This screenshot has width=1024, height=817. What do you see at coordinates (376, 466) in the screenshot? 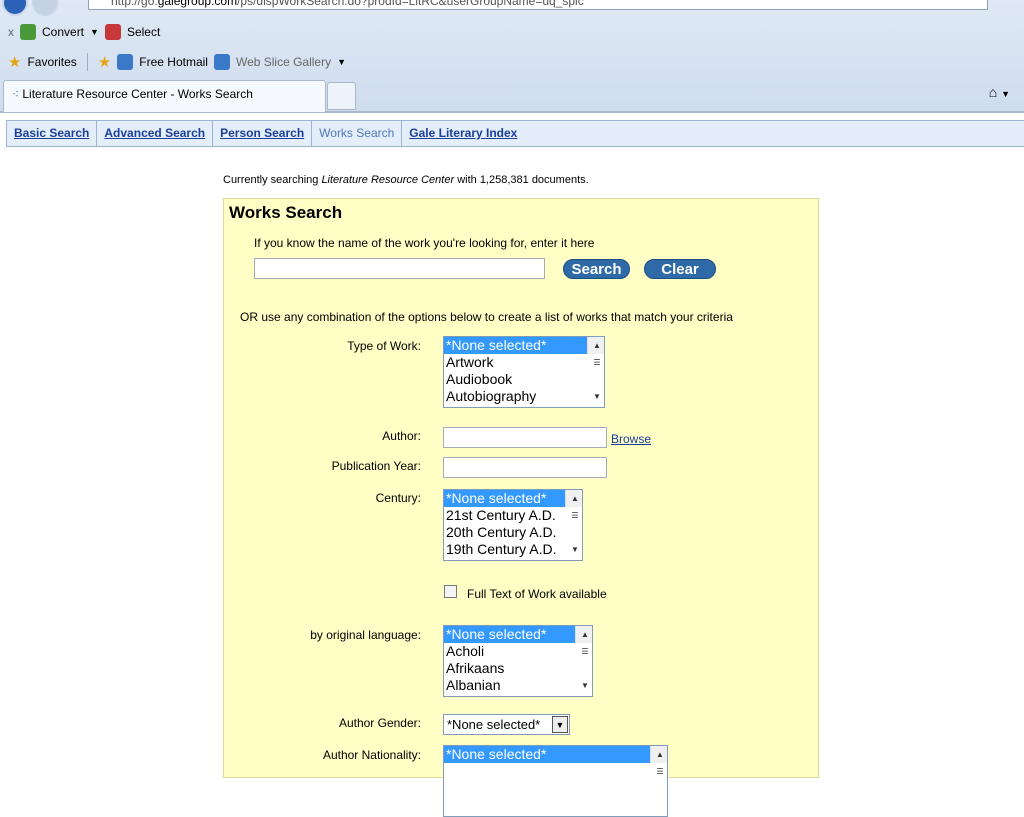
I see `publication-year-label: Publication Year:` at bounding box center [376, 466].